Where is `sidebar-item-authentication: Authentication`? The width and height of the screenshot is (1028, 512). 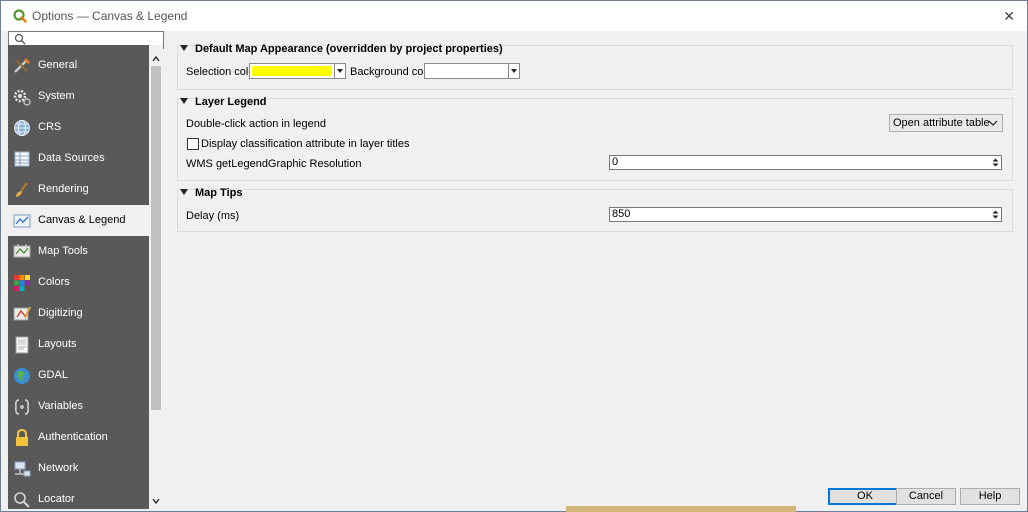 sidebar-item-authentication: Authentication is located at coordinates (78, 437).